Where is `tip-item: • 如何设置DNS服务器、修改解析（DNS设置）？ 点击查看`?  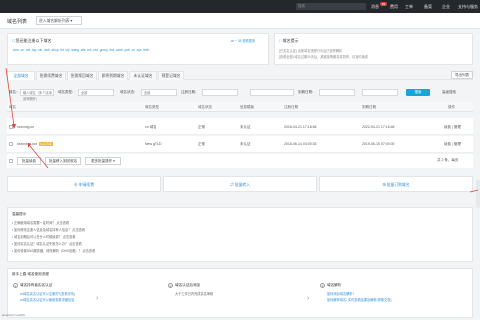
tip-item: • 如何设置DNS服务器、修改解析（DNS设置）？ 点击查看 is located at coordinates (53, 250).